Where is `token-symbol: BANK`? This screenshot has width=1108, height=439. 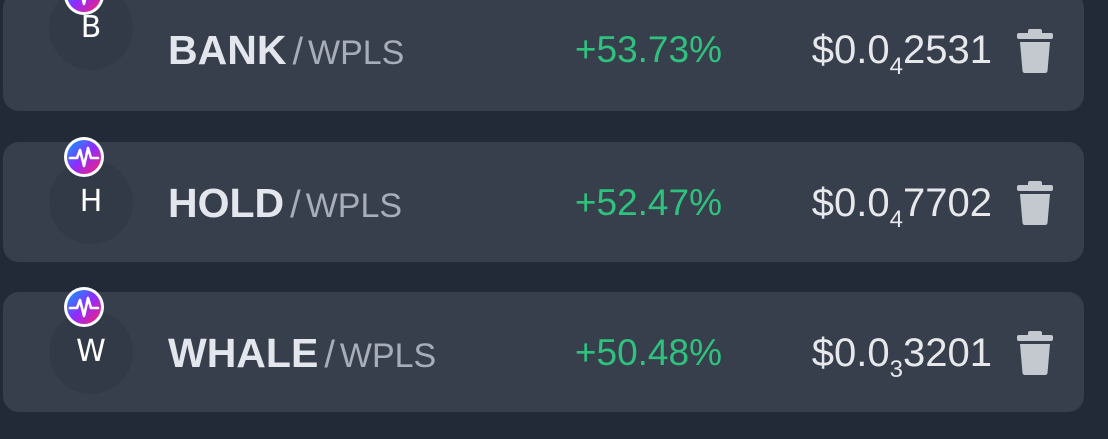
token-symbol: BANK is located at coordinates (227, 50).